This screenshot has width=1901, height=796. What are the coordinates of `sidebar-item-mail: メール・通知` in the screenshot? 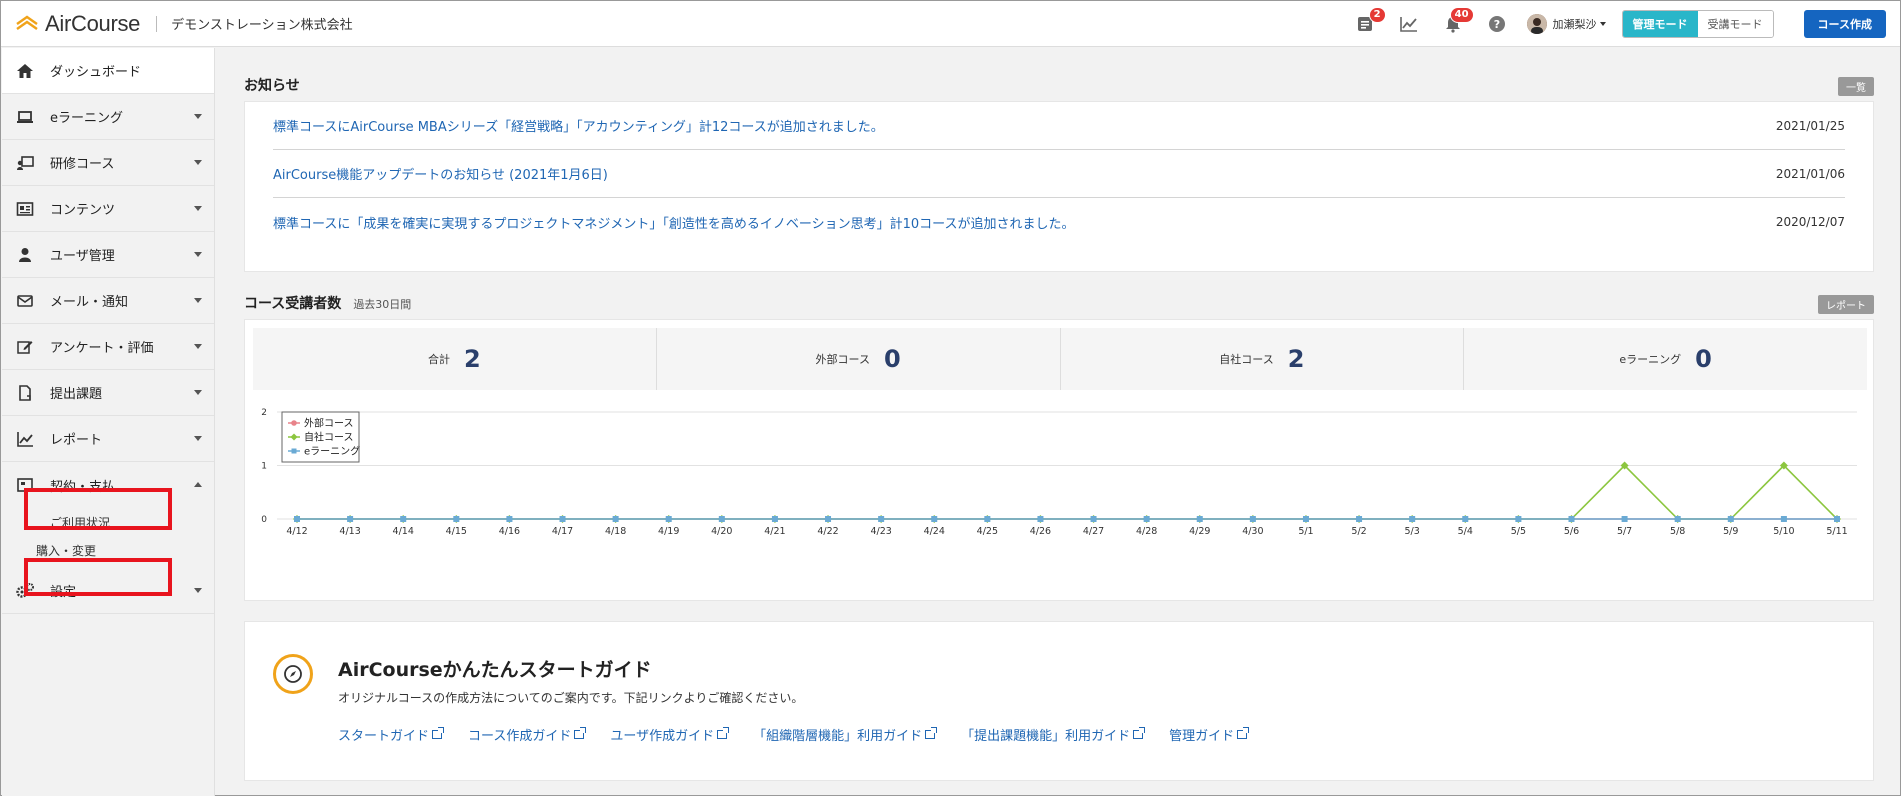 It's located at (108, 301).